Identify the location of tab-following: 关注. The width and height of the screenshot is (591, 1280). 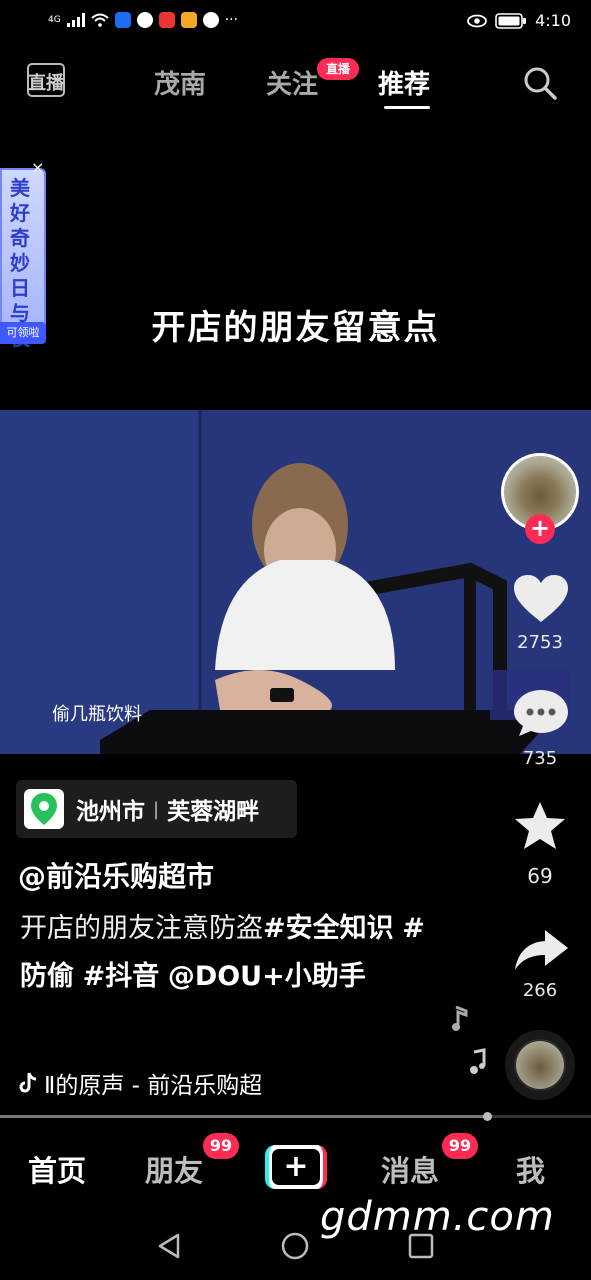
(292, 82).